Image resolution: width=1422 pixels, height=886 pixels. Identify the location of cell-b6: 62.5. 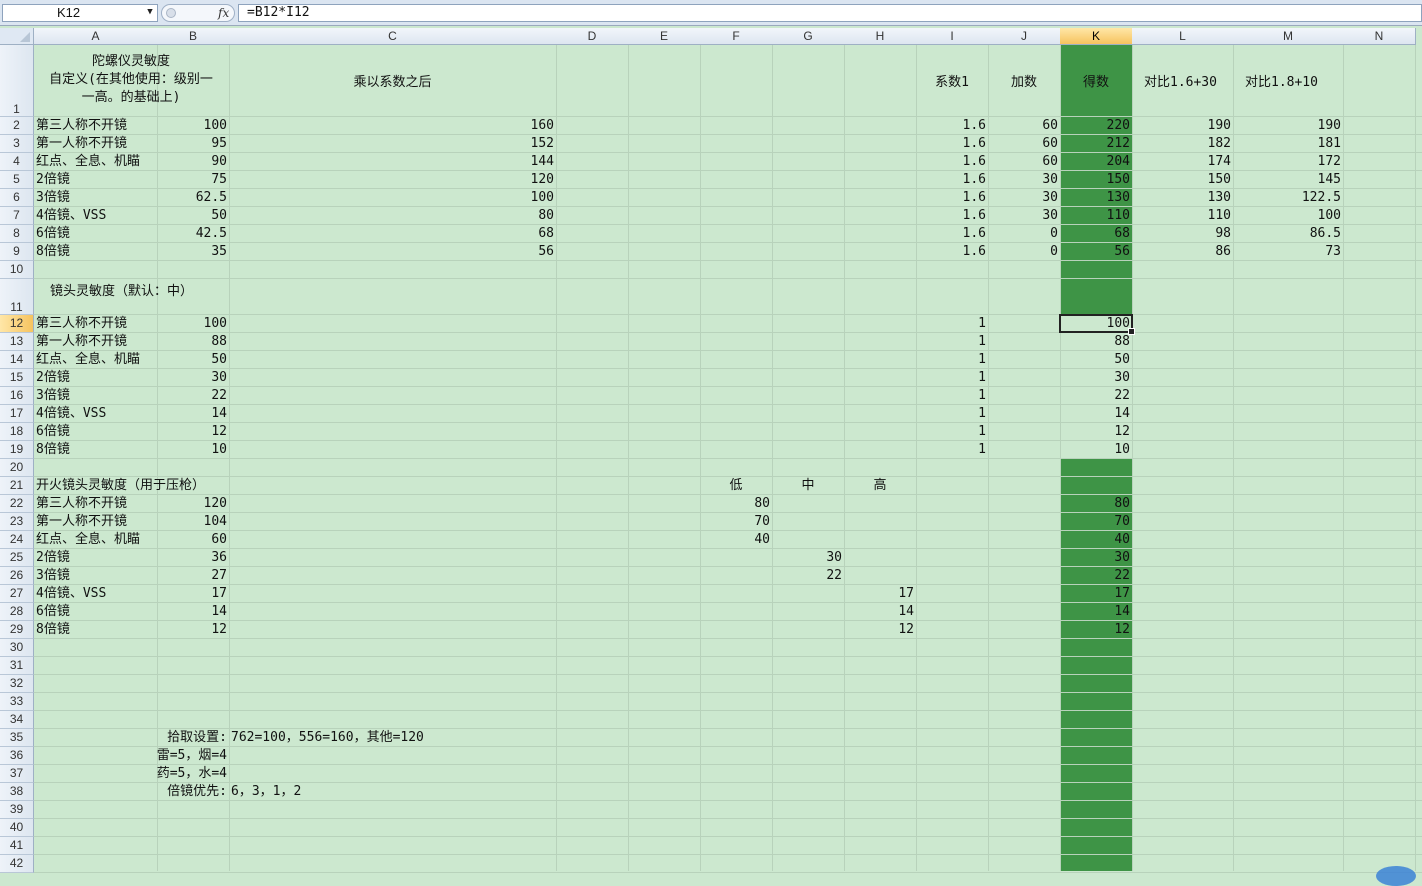
(211, 197).